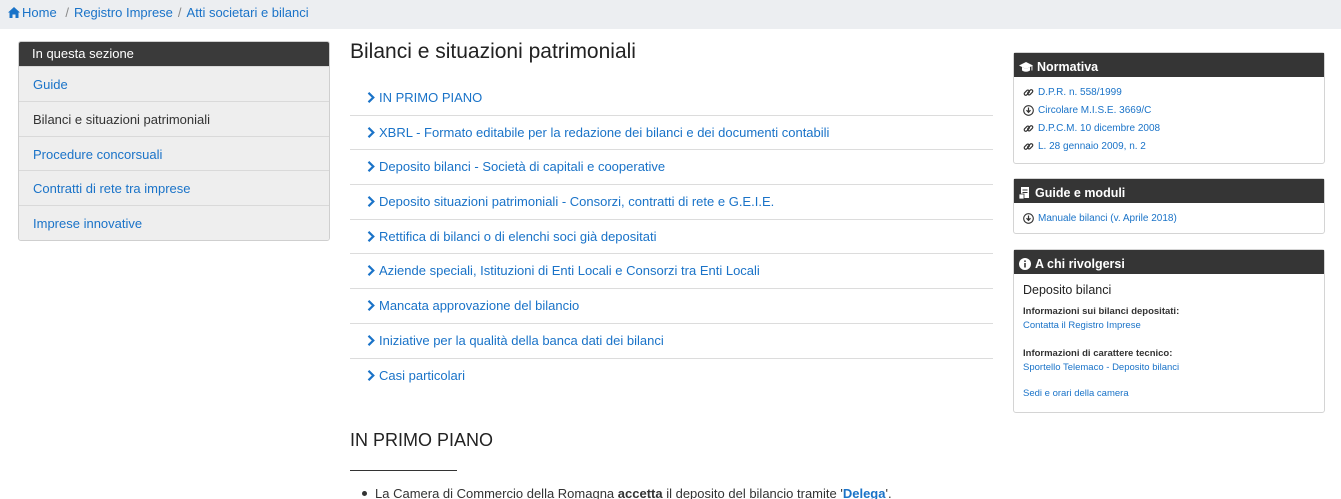 This screenshot has width=1341, height=499. Describe the element at coordinates (1092, 146) in the screenshot. I see `normativa-link-label: L. 28 gennaio 2009, n. 2` at that location.